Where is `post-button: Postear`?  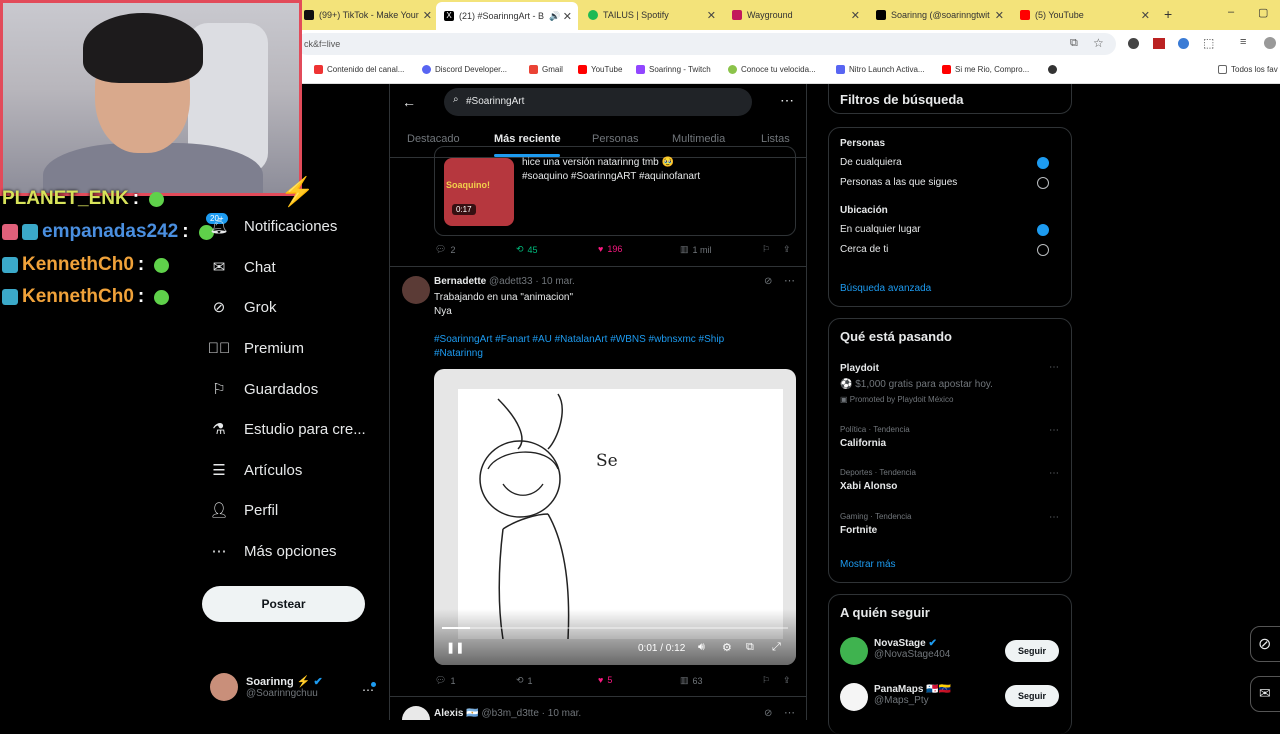
post-button: Postear is located at coordinates (283, 604).